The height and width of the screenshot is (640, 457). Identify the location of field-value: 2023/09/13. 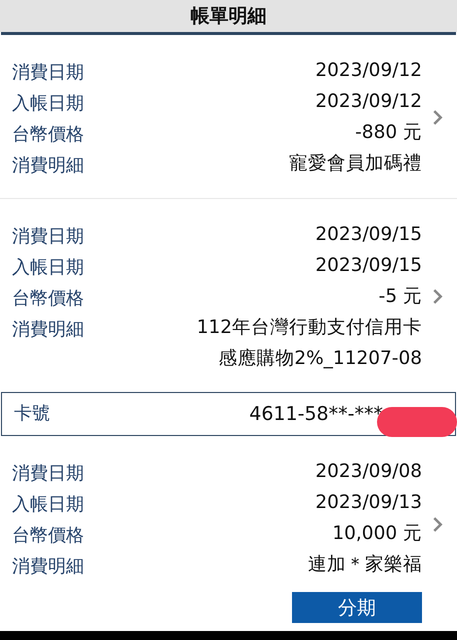
(368, 503).